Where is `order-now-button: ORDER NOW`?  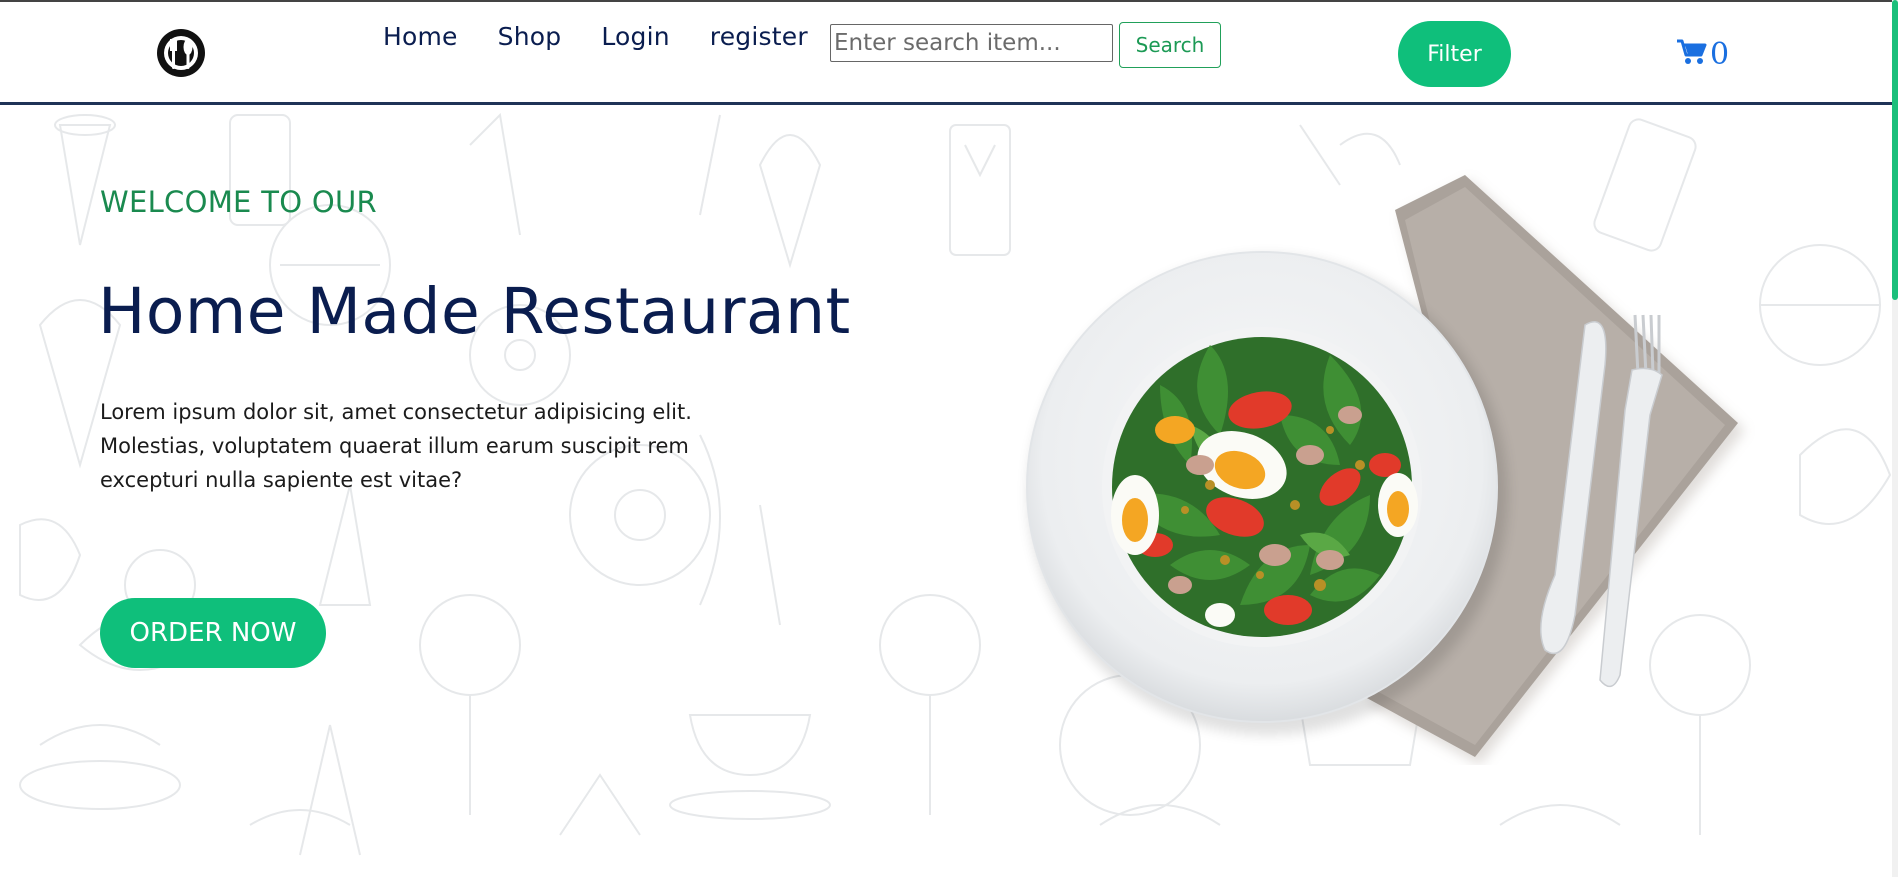
order-now-button: ORDER NOW is located at coordinates (213, 633).